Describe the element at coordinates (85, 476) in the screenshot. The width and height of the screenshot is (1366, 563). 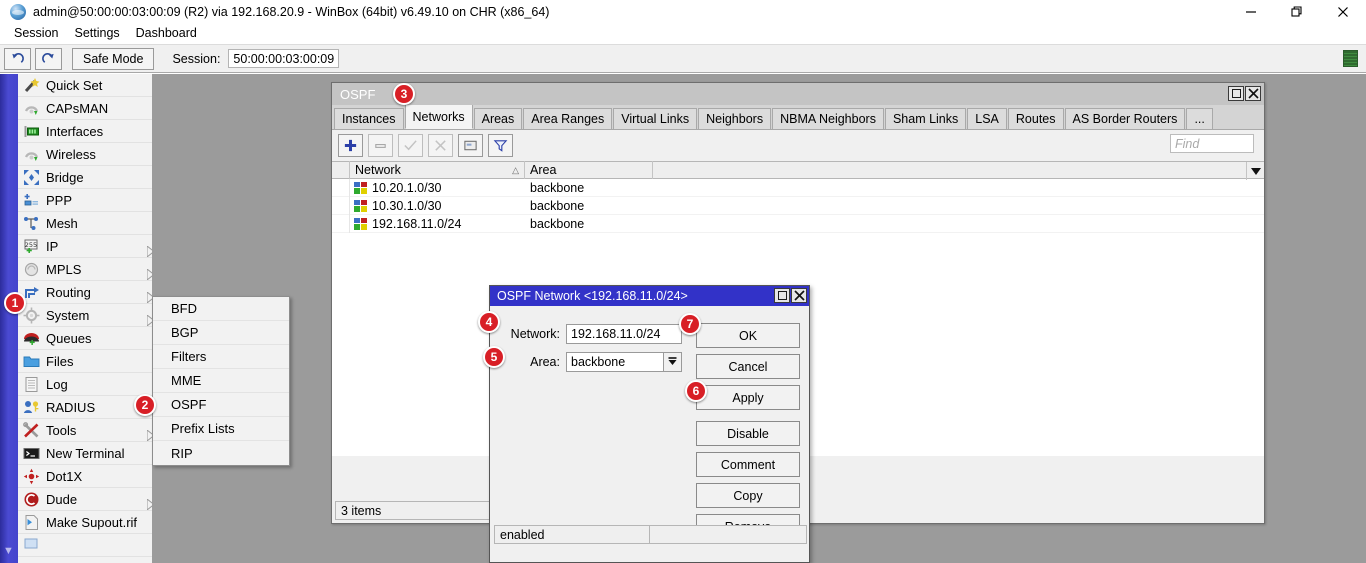
I see `sidebar-item-dot1x: Dot1X` at that location.